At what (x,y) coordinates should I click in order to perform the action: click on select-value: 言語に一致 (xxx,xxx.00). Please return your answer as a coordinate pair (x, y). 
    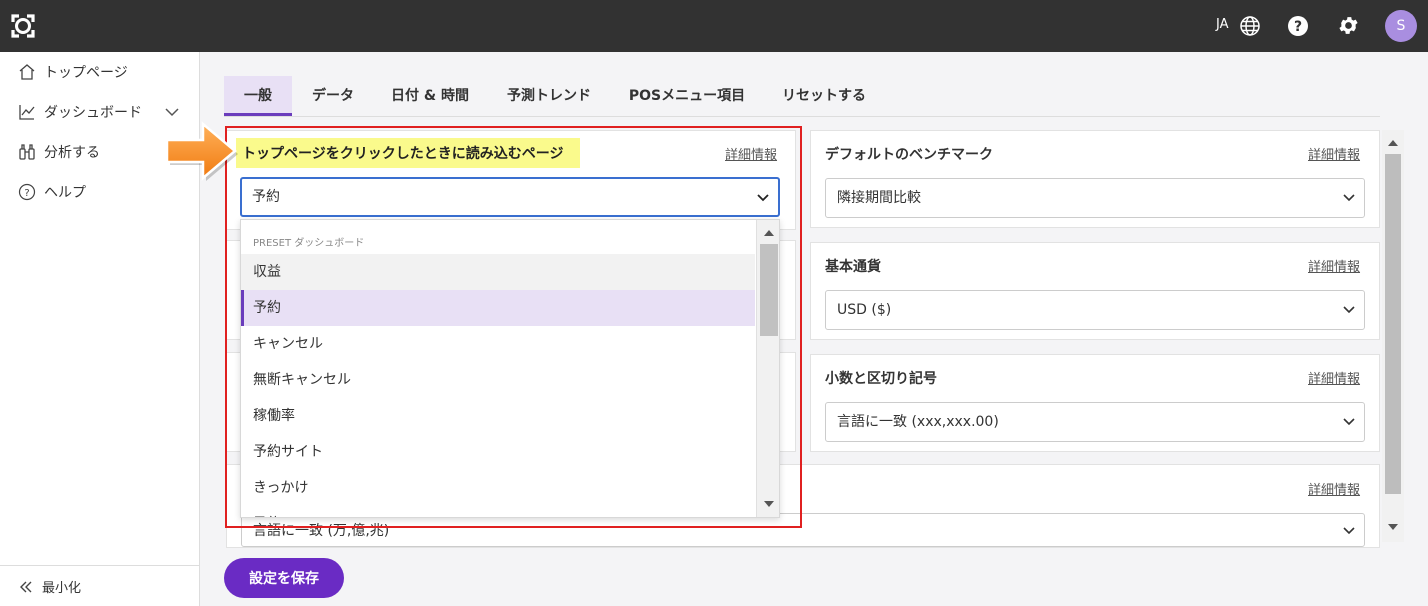
    Looking at the image, I should click on (918, 422).